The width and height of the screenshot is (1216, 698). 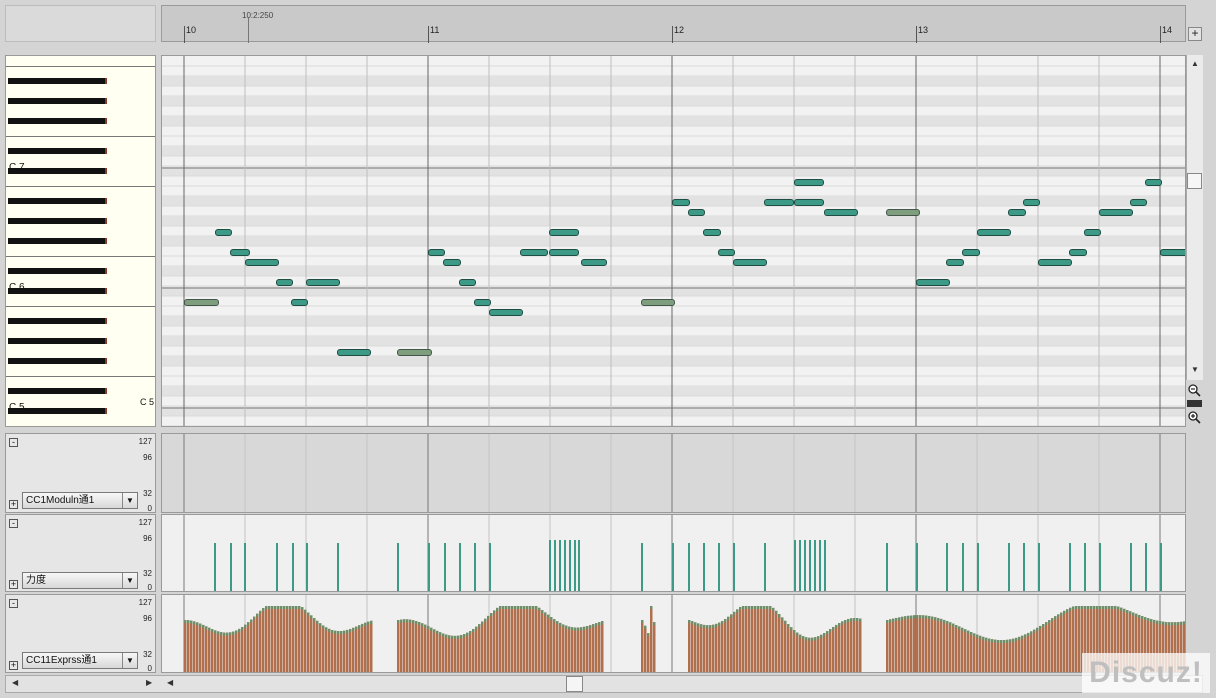 I want to click on vertical-scroll-thumb, so click(x=1194, y=181).